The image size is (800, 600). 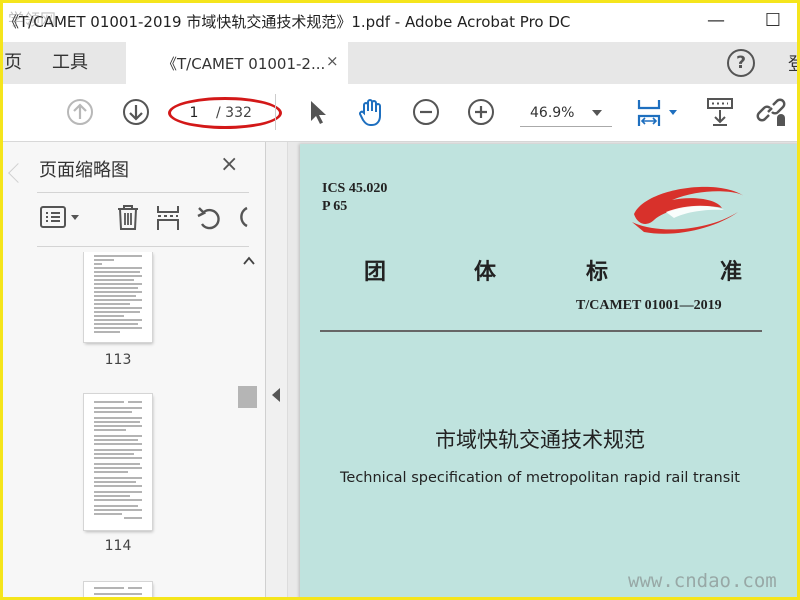 I want to click on zoom-out-icon, so click(x=426, y=112).